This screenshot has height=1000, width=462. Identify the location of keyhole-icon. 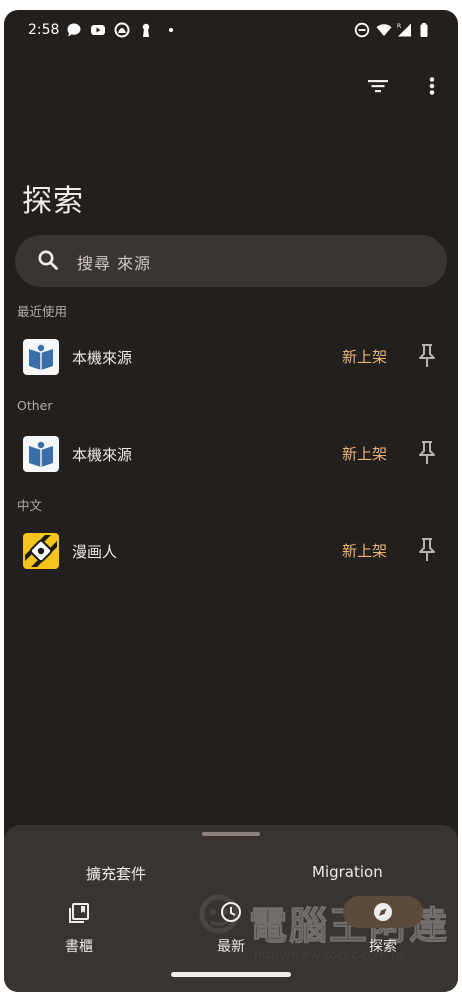
(146, 30).